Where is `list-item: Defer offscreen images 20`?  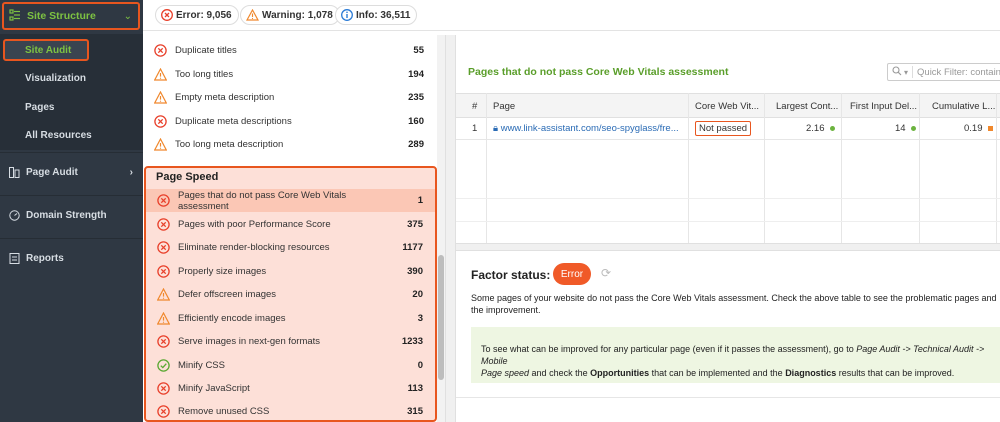
list-item: Defer offscreen images 20 is located at coordinates (290, 294).